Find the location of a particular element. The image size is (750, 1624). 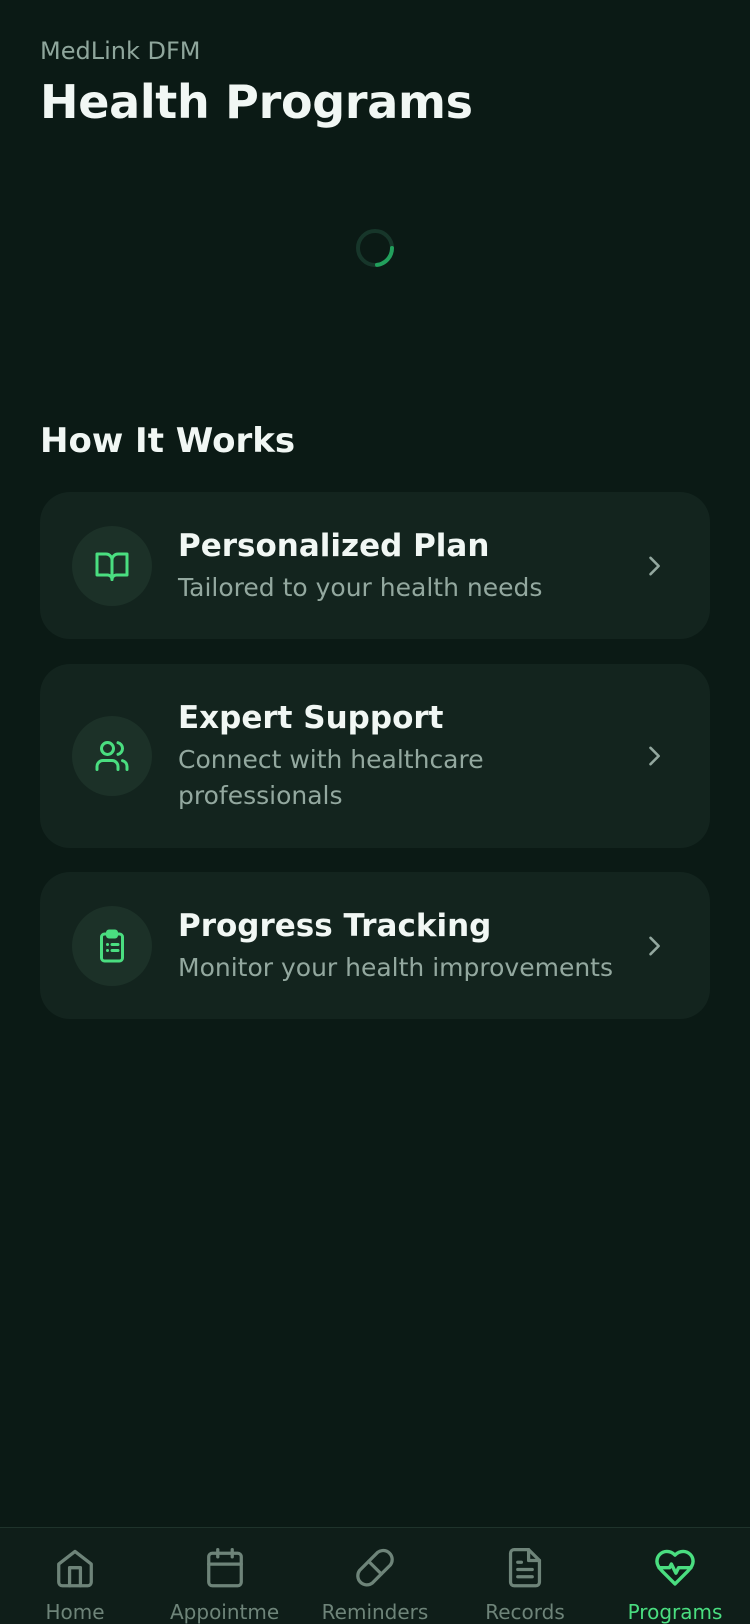

document-icon is located at coordinates (525, 1567).